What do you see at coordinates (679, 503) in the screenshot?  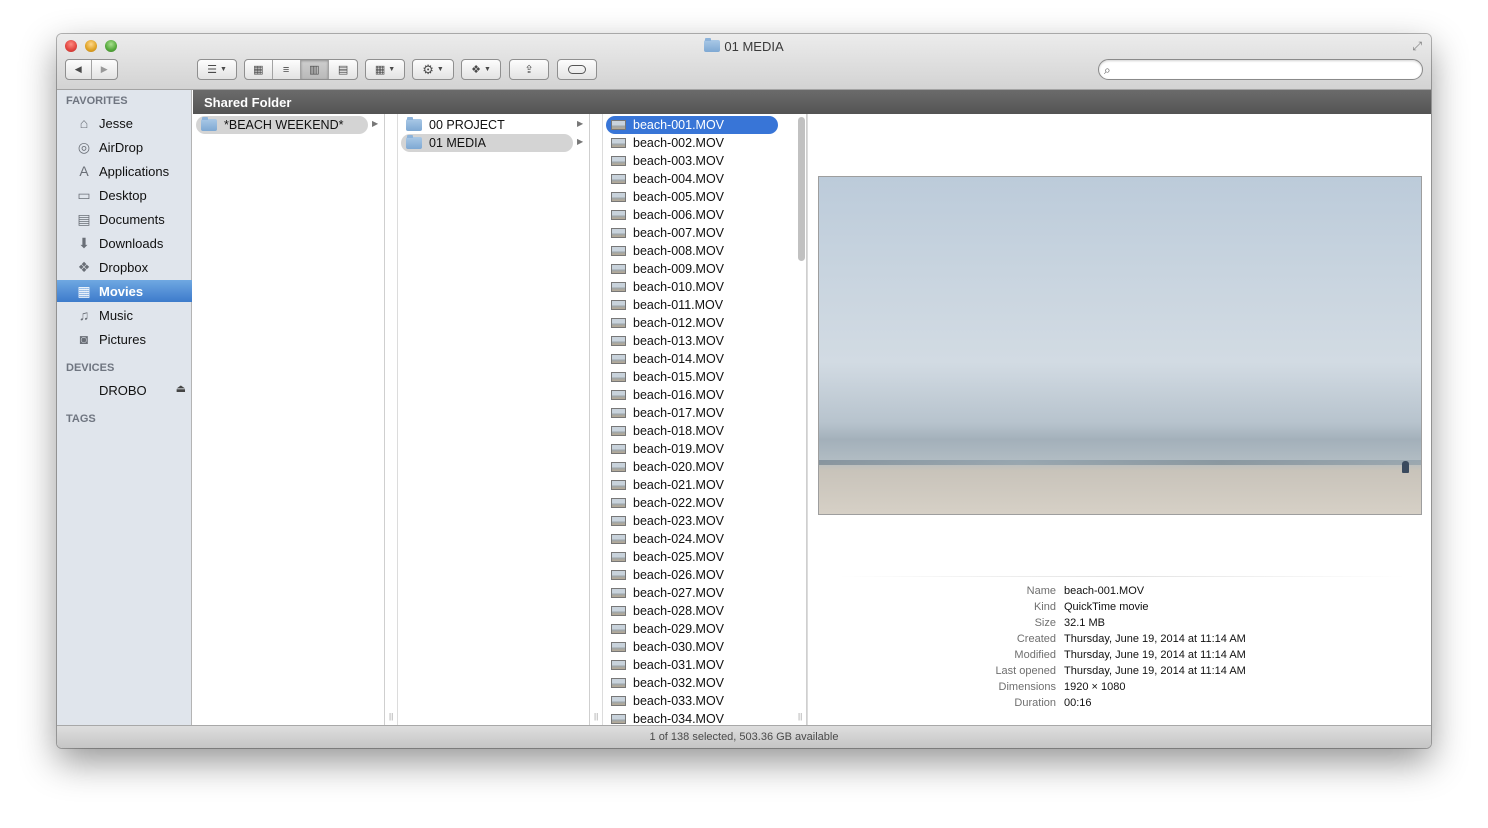 I see `file-name: beach-022.MOV` at bounding box center [679, 503].